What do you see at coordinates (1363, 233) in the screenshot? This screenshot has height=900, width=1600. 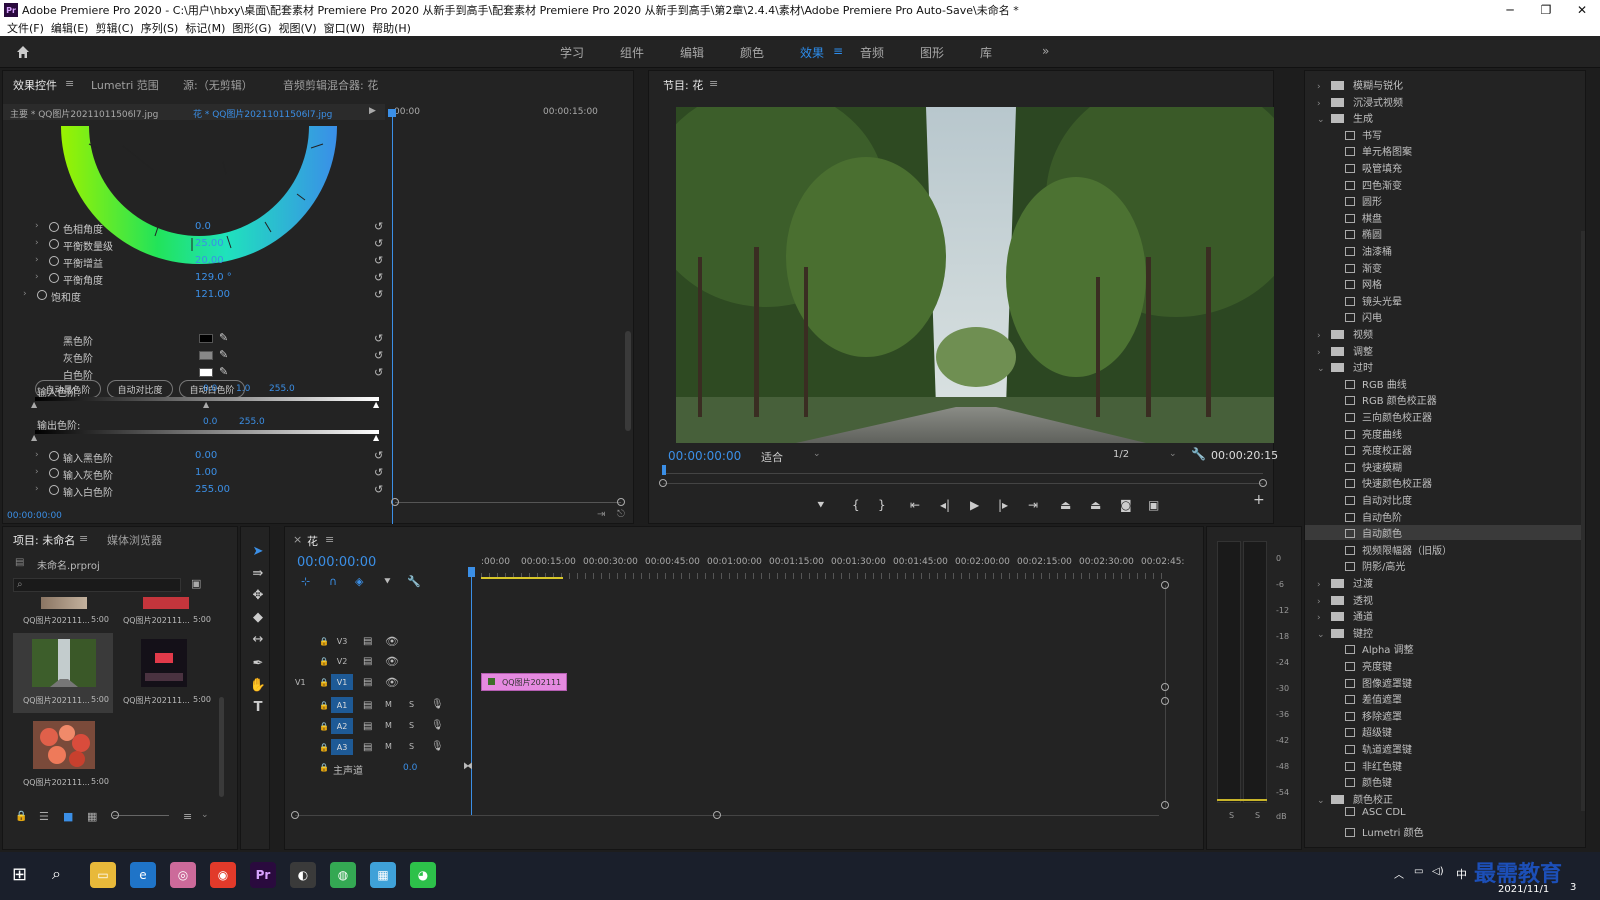 I see `effects-item: 椭圆` at bounding box center [1363, 233].